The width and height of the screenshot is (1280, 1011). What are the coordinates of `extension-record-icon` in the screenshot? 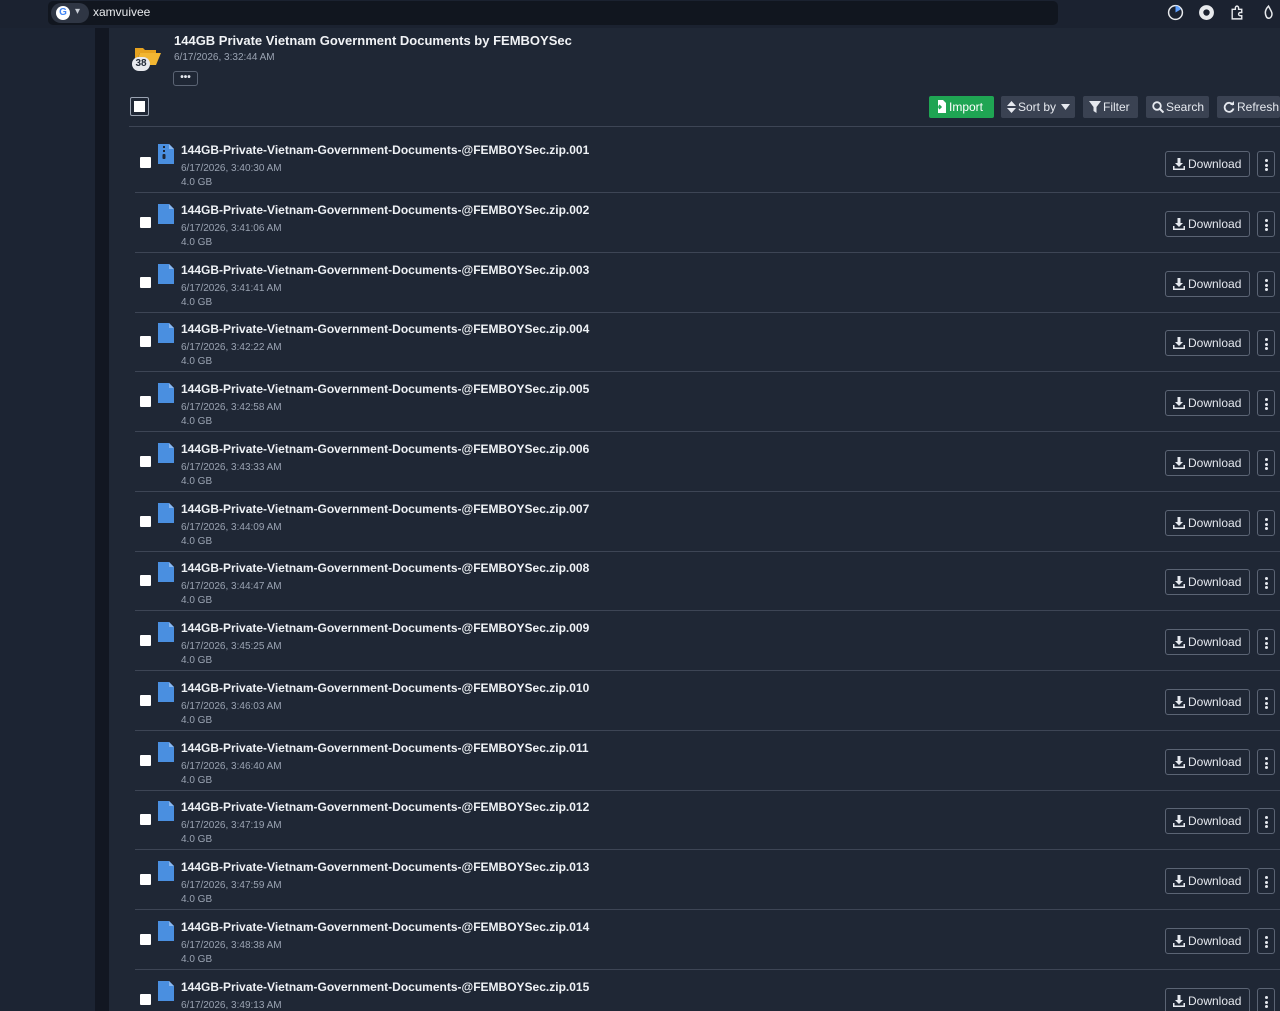 It's located at (1206, 12).